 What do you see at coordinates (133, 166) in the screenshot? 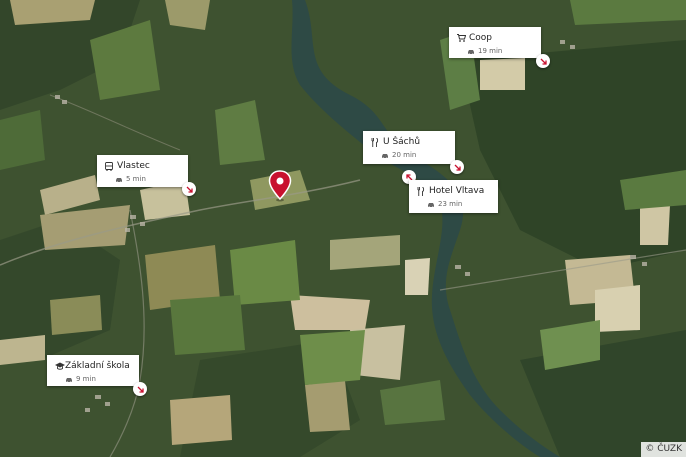
I see `poi-name: Vlastec` at bounding box center [133, 166].